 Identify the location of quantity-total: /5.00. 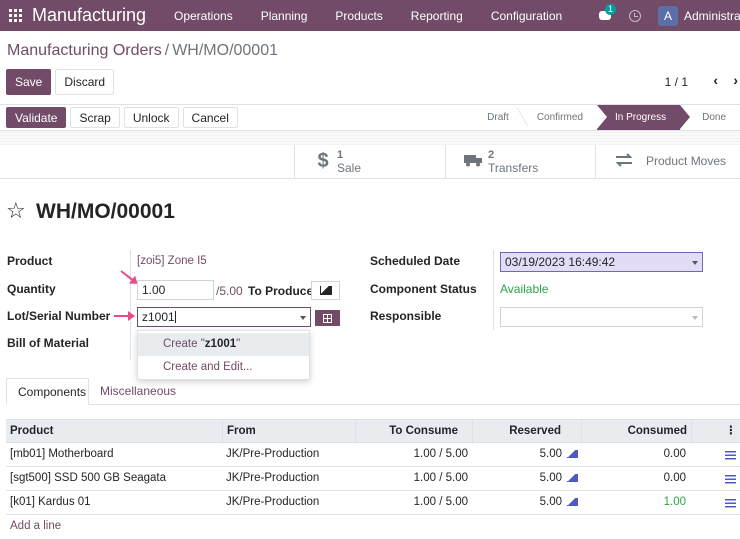
(229, 291).